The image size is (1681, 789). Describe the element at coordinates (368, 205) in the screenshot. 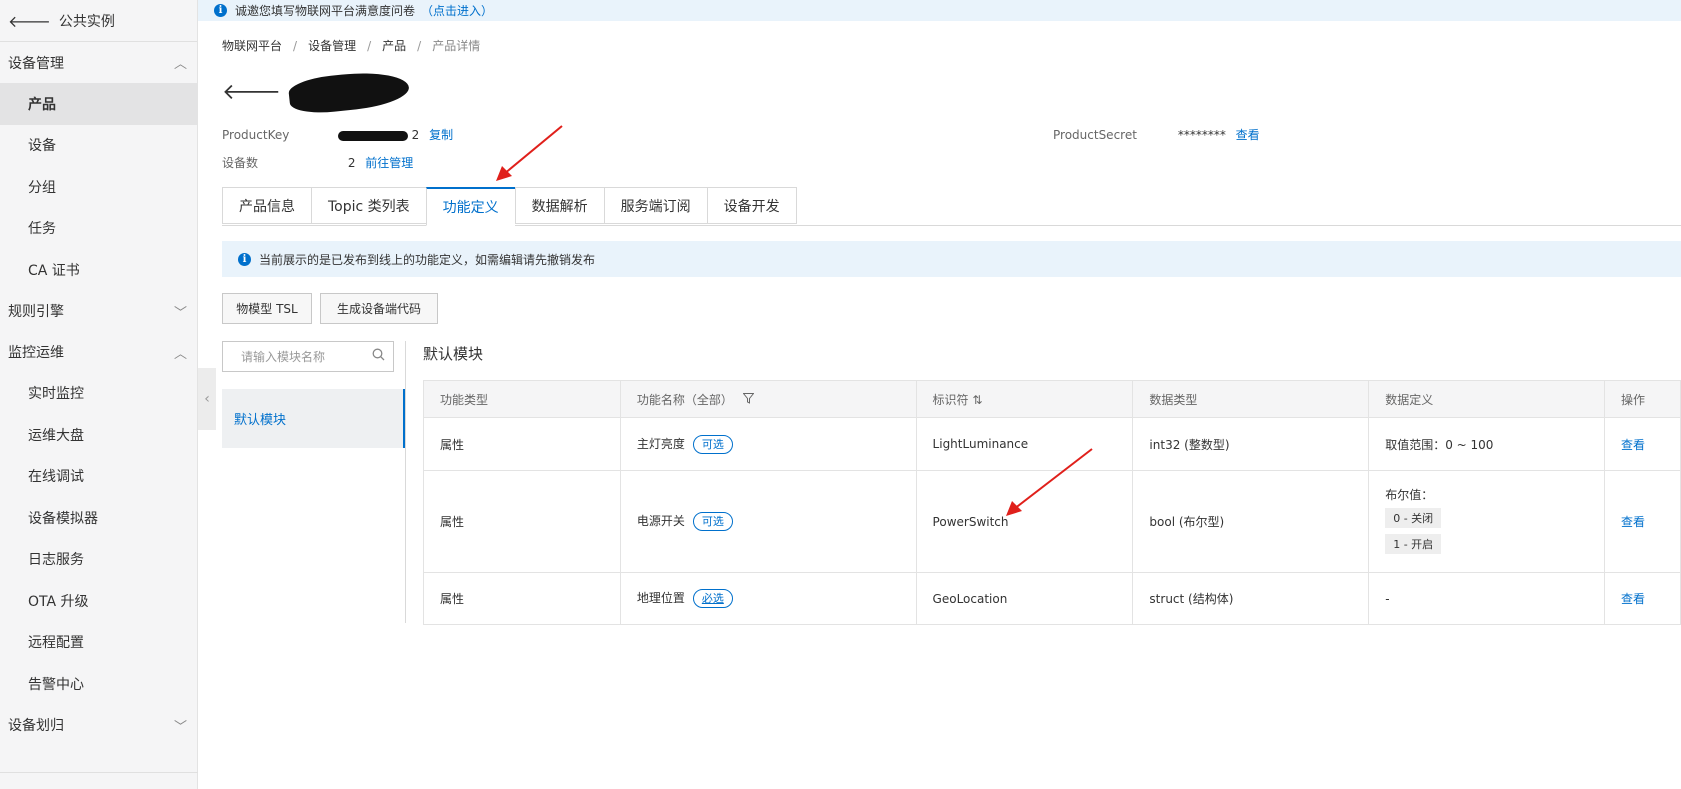

I see `tab-topic-list: Topic 类列表` at that location.